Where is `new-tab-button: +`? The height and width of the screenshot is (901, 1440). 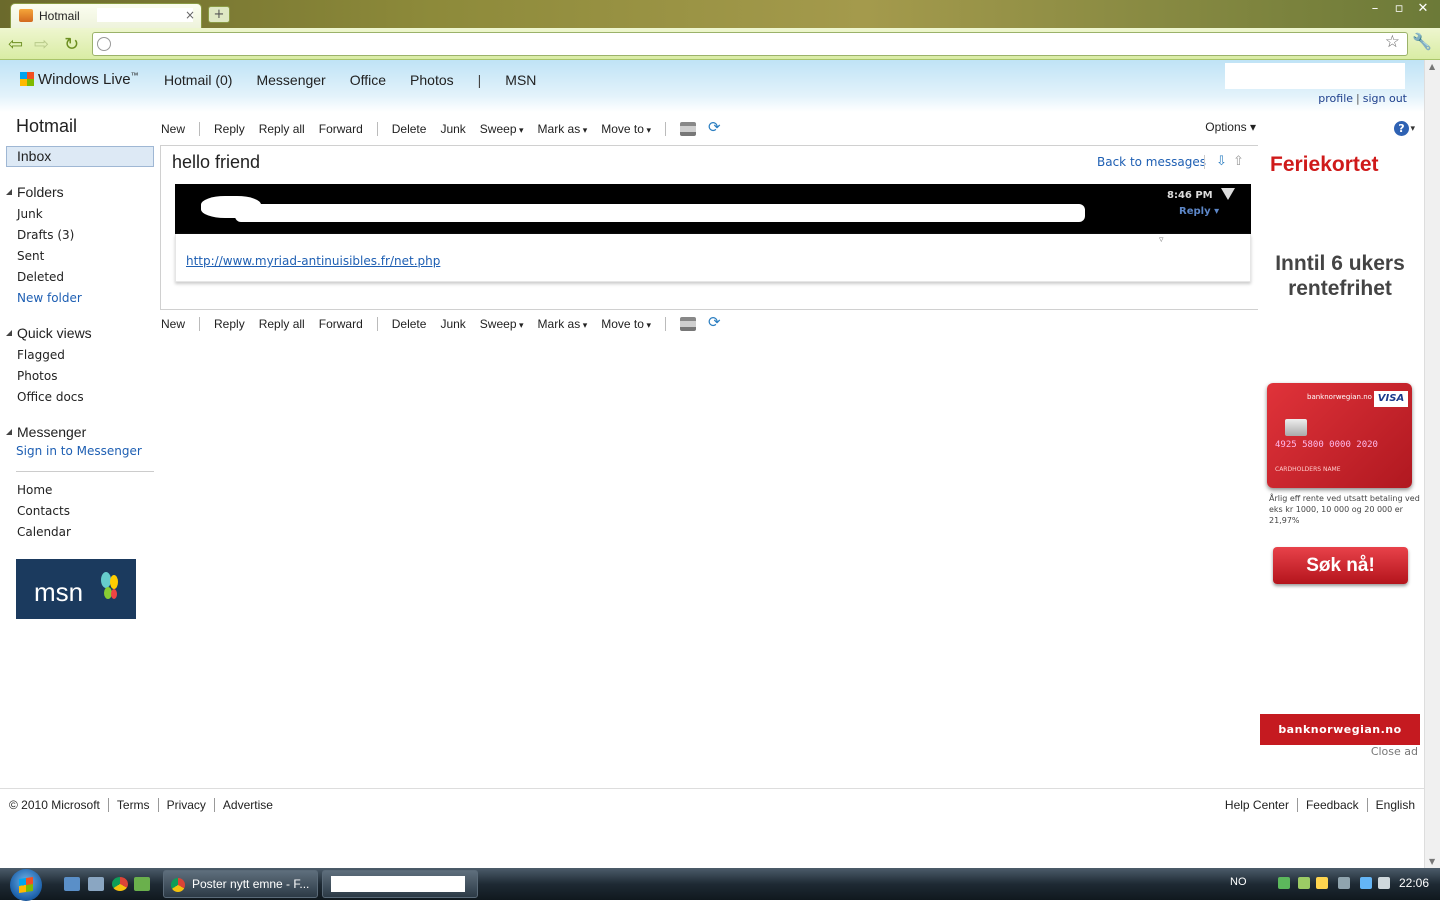
new-tab-button: + is located at coordinates (219, 14).